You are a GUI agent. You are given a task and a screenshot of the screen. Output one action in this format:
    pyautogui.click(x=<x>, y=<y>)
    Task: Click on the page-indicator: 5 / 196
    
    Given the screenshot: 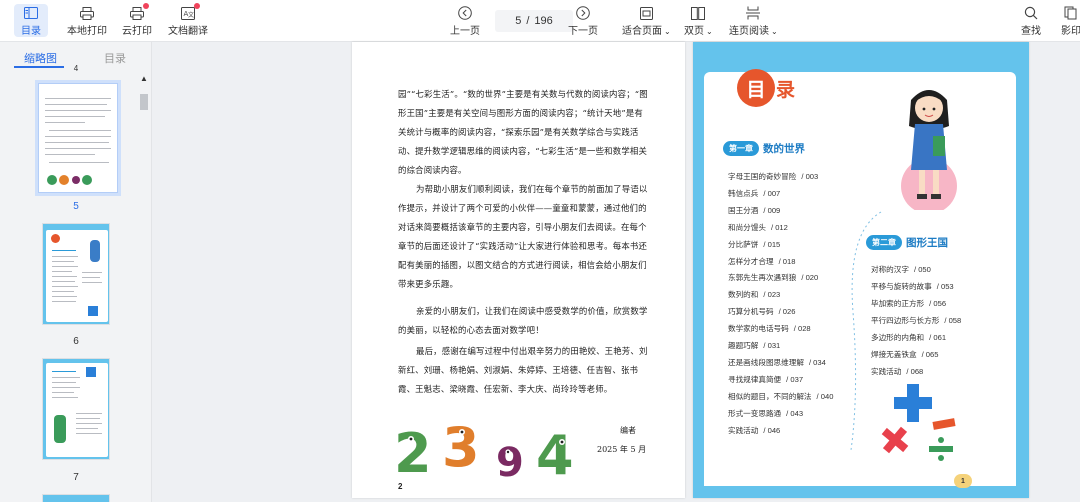 What is the action you would take?
    pyautogui.click(x=534, y=21)
    